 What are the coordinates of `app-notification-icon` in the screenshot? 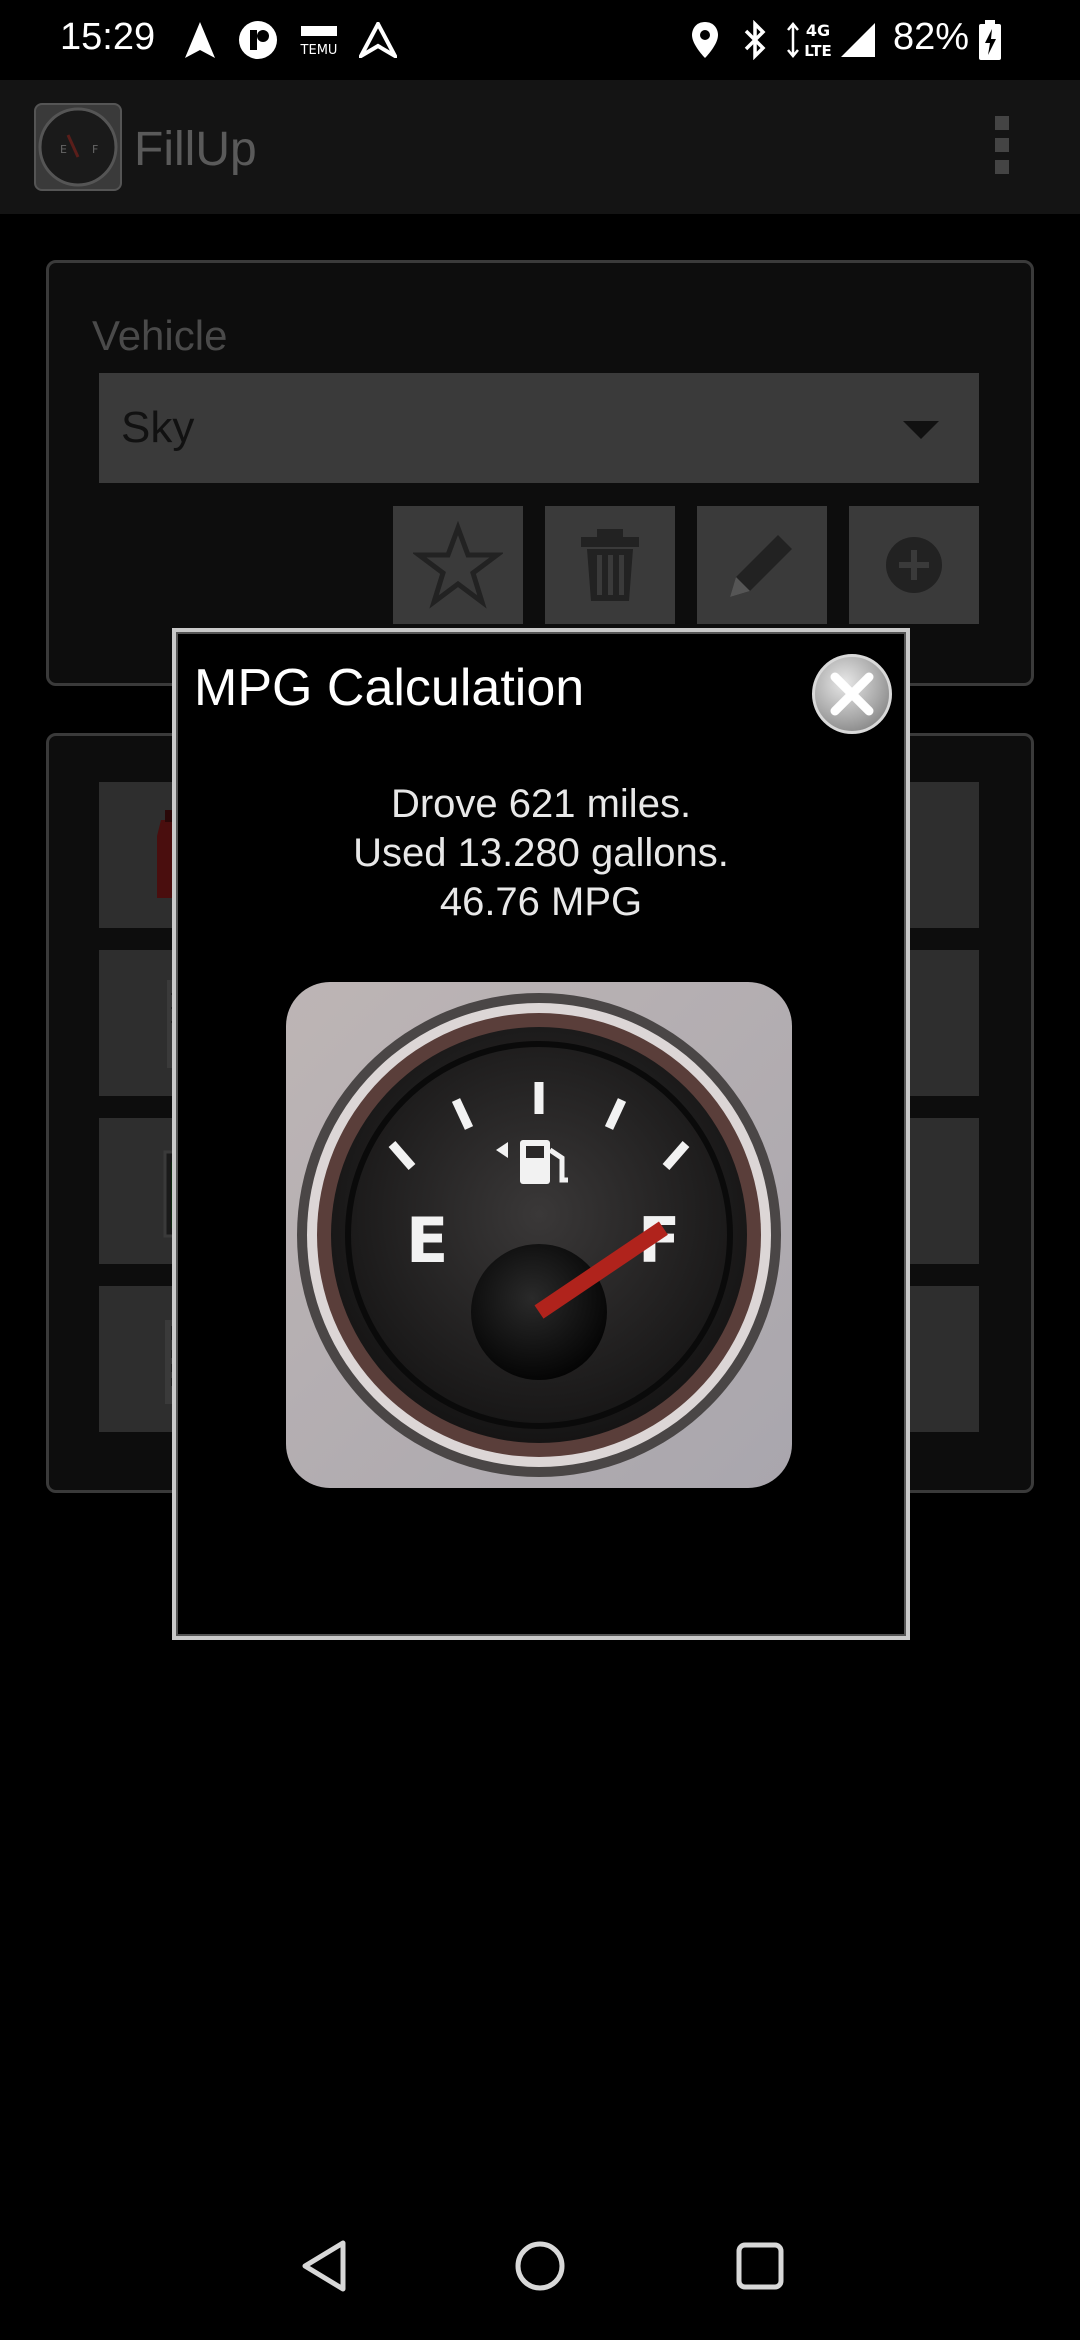 It's located at (258, 40).